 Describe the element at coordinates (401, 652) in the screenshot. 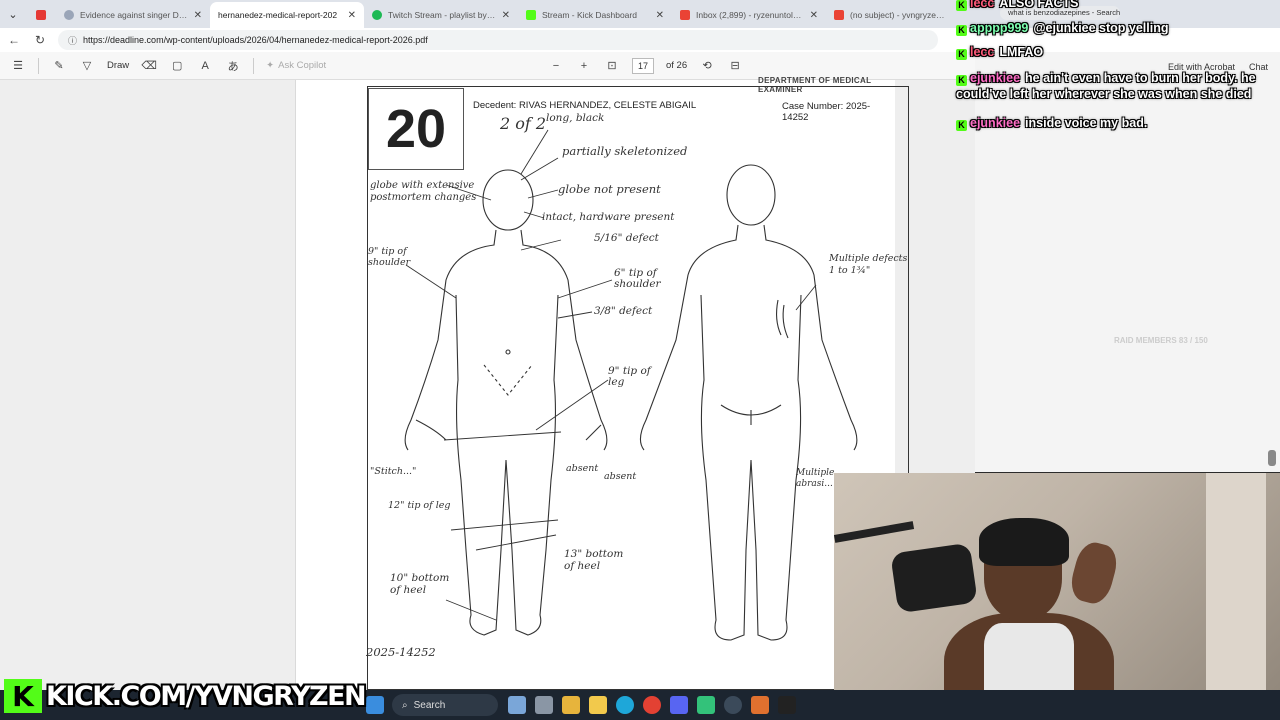

I see `annotation-case-handwritten: 2025-14252` at that location.